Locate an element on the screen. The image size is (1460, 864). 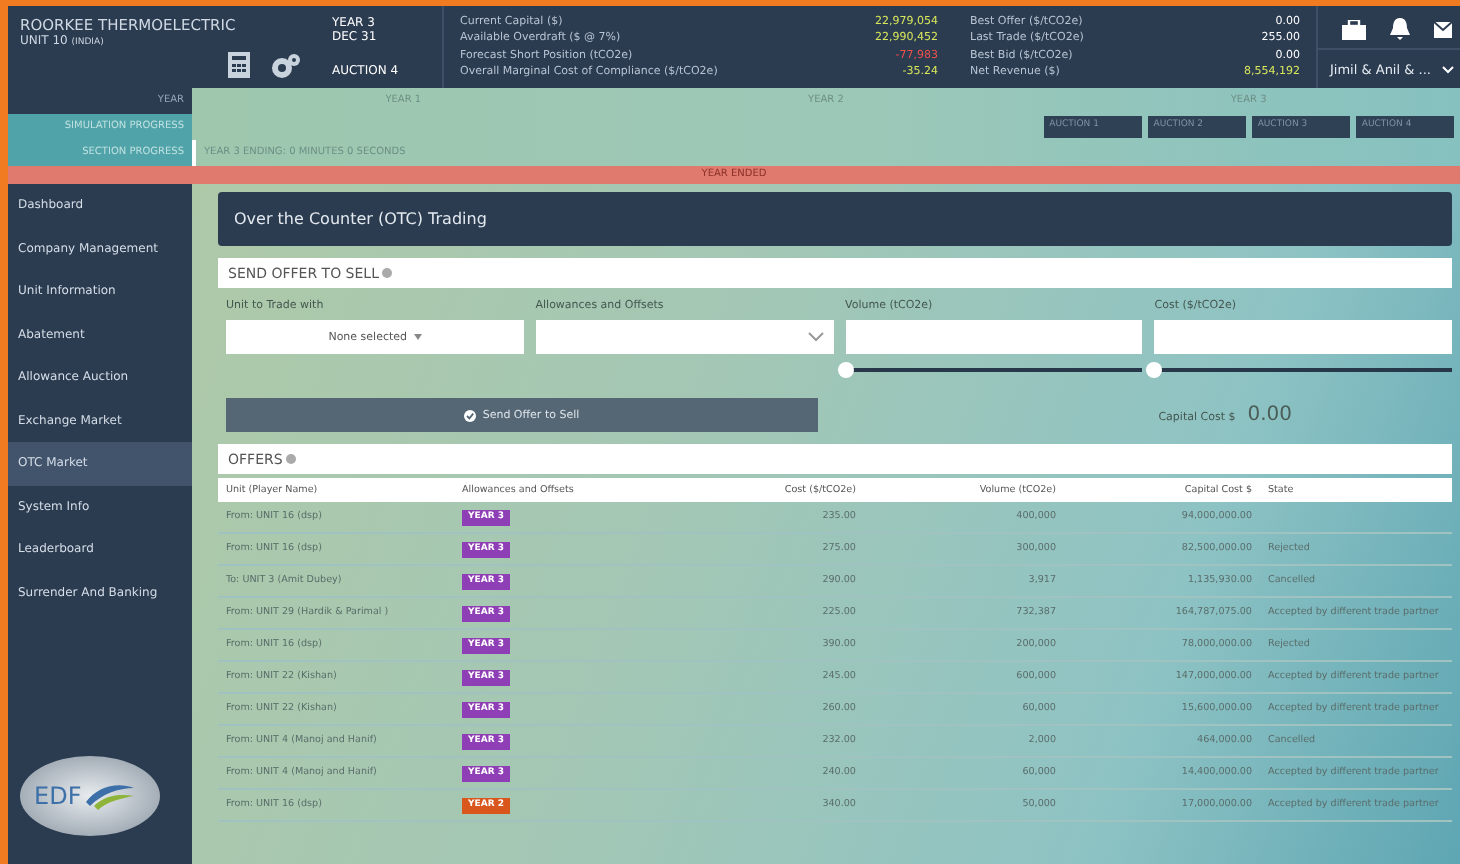
cost-input is located at coordinates (1303, 337).